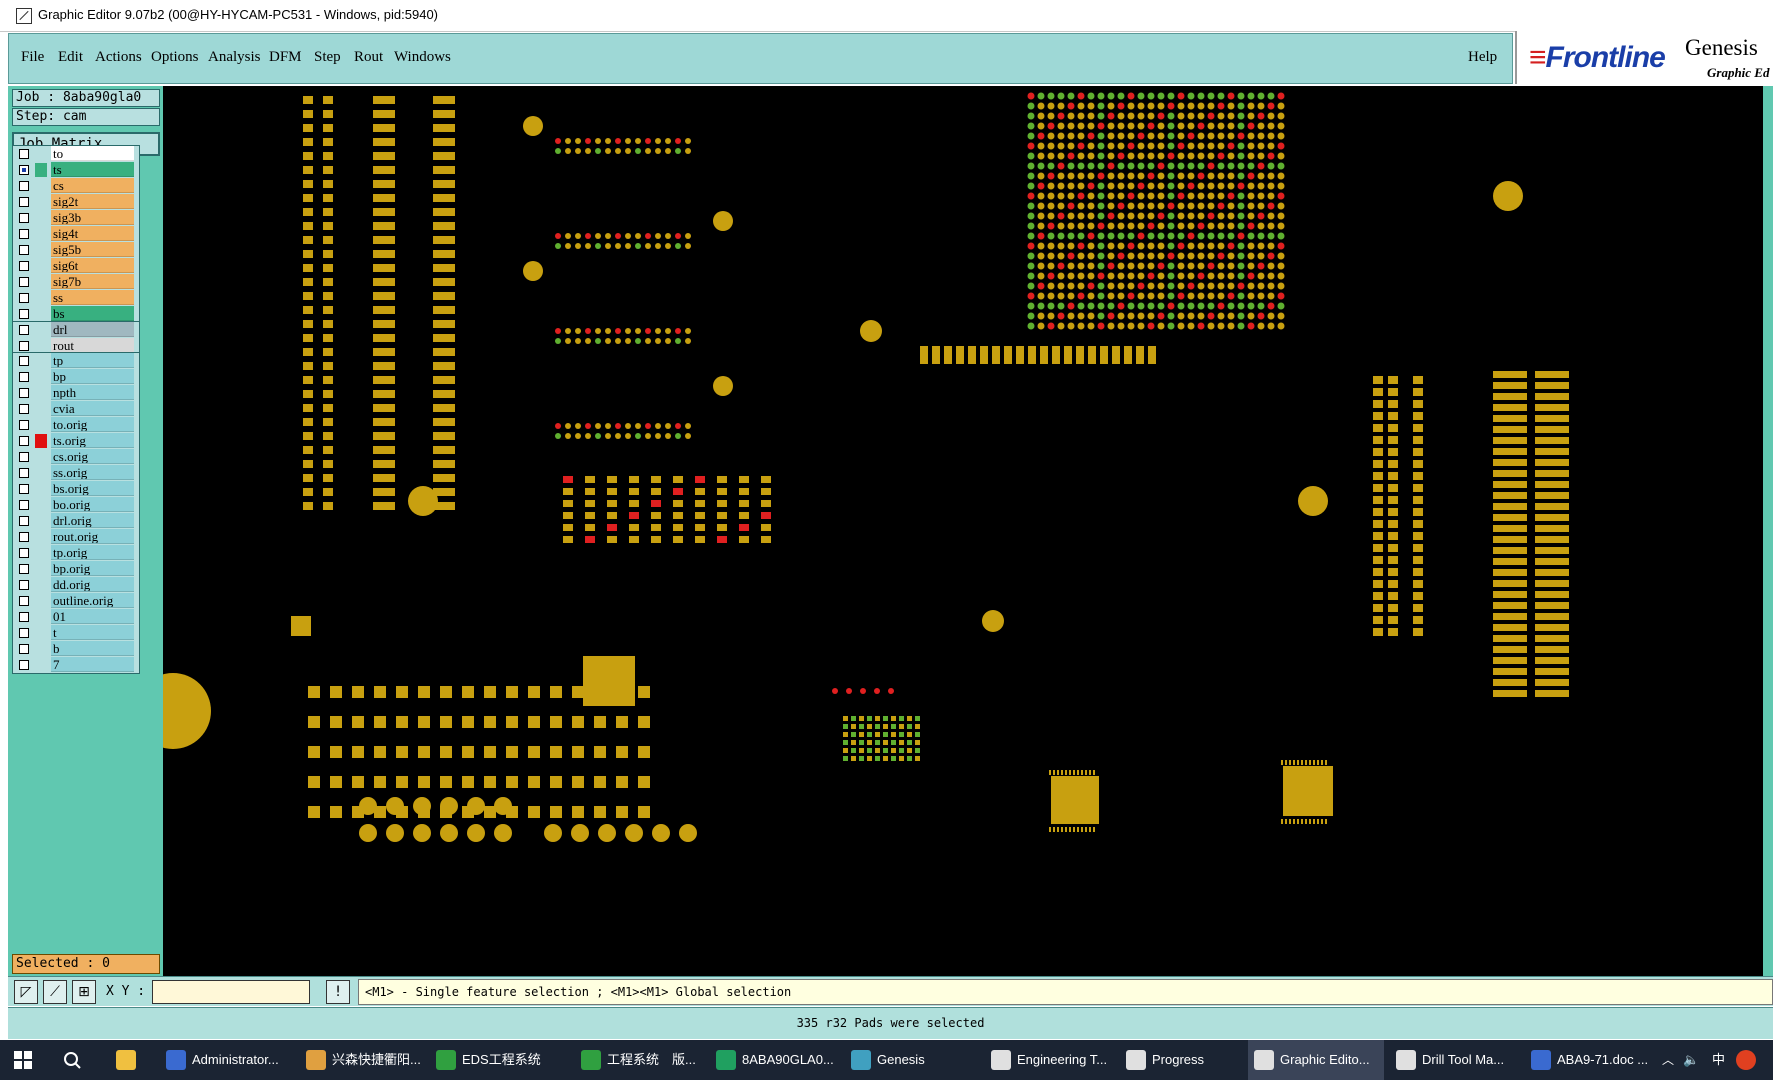 The height and width of the screenshot is (1080, 1773). What do you see at coordinates (24, 1060) in the screenshot?
I see `start-button` at bounding box center [24, 1060].